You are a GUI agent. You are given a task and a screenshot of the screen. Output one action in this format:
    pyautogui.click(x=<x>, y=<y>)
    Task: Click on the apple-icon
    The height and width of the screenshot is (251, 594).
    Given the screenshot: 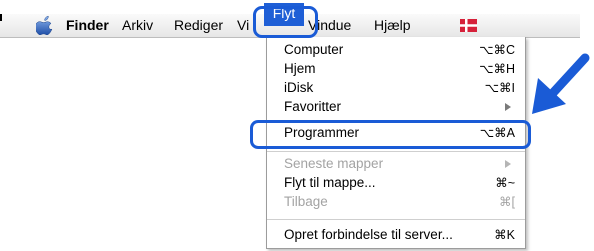 What is the action you would take?
    pyautogui.click(x=45, y=25)
    